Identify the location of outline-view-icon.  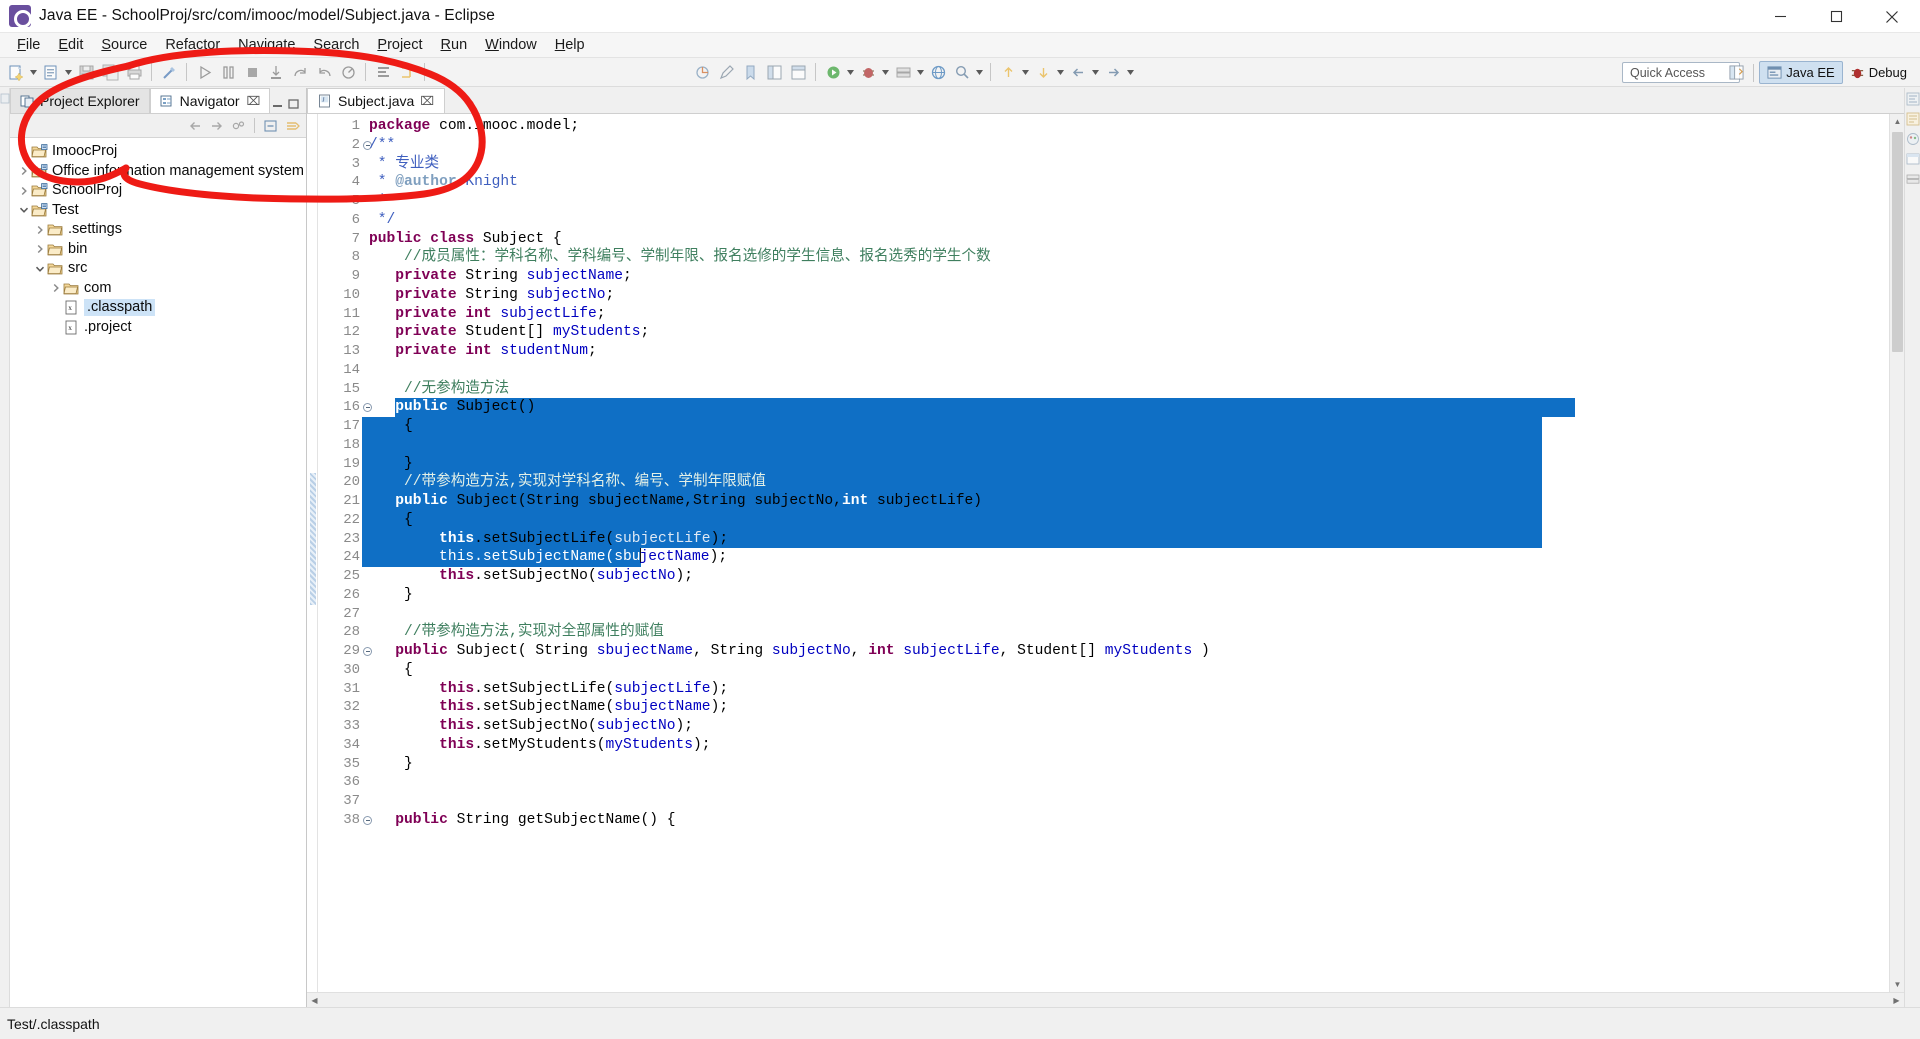
(1913, 99).